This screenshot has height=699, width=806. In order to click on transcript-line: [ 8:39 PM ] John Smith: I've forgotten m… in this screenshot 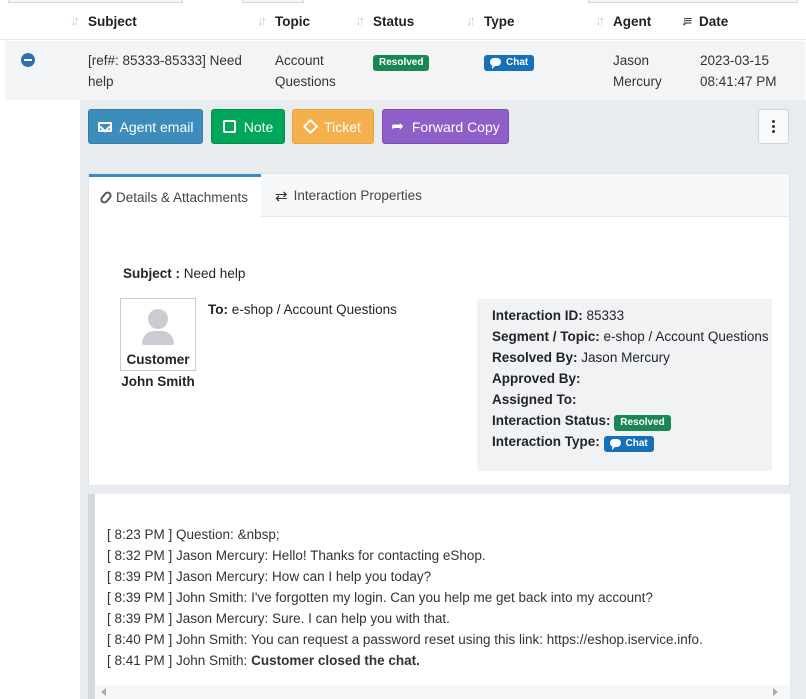, I will do `click(380, 597)`.